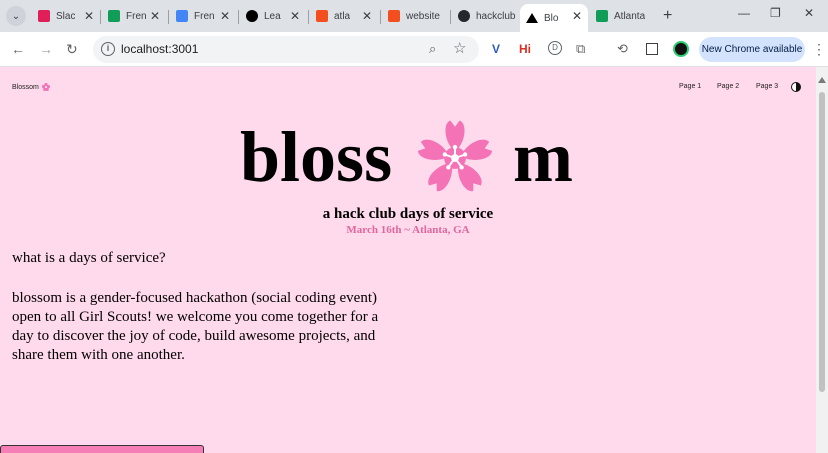 Image resolution: width=828 pixels, height=453 pixels. What do you see at coordinates (532, 18) in the screenshot?
I see `vercel-icon` at bounding box center [532, 18].